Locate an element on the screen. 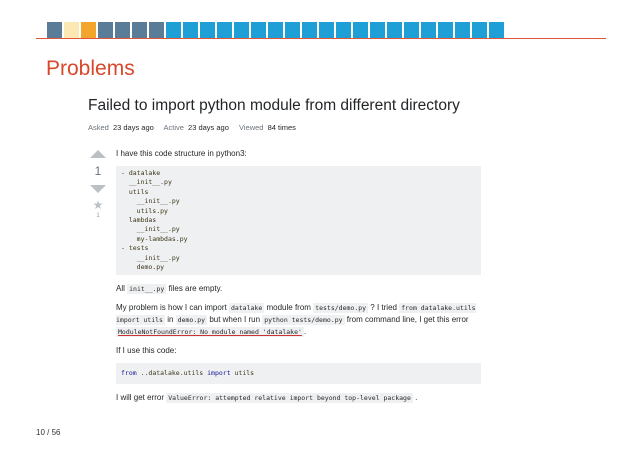  slide-title: Problems is located at coordinates (90, 68).